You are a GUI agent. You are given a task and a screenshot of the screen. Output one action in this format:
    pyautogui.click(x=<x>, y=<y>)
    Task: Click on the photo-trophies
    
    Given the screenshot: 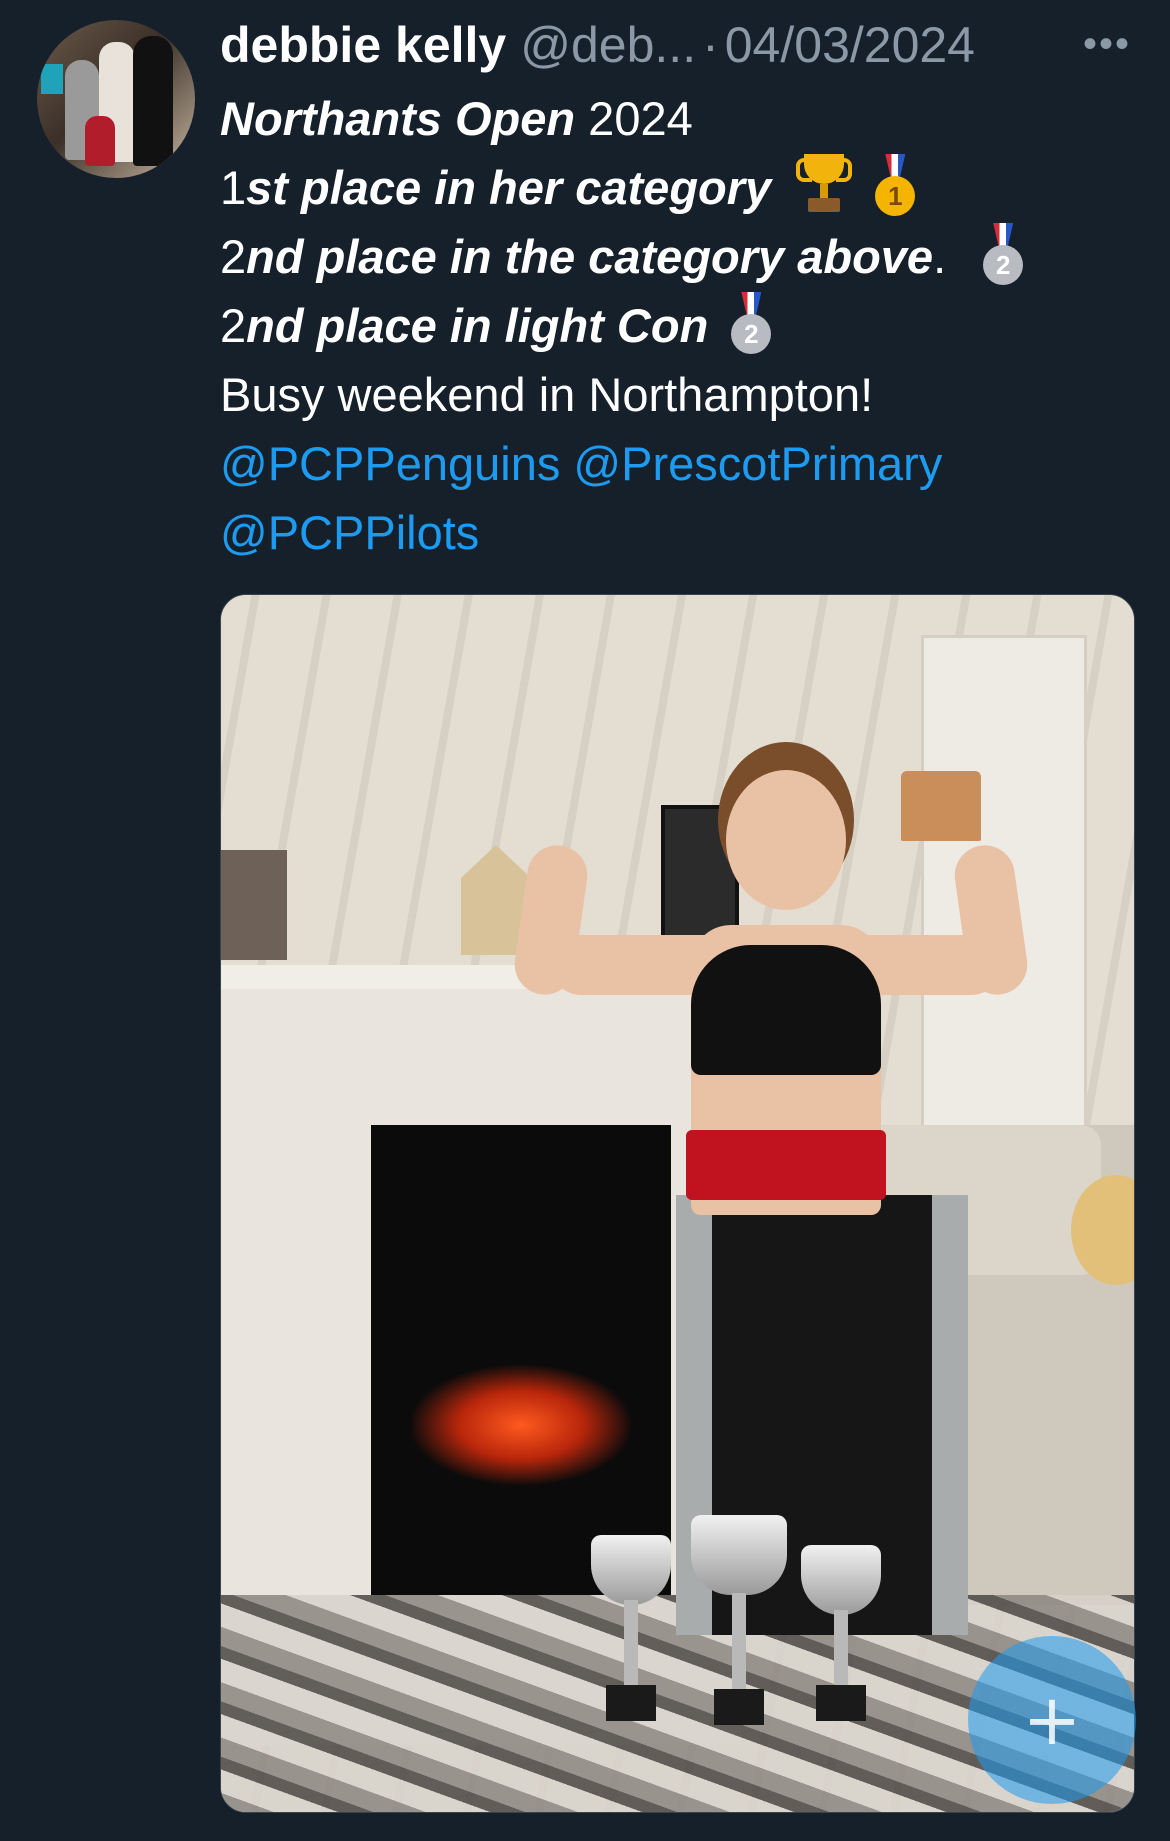 What is the action you would take?
    pyautogui.click(x=731, y=1620)
    